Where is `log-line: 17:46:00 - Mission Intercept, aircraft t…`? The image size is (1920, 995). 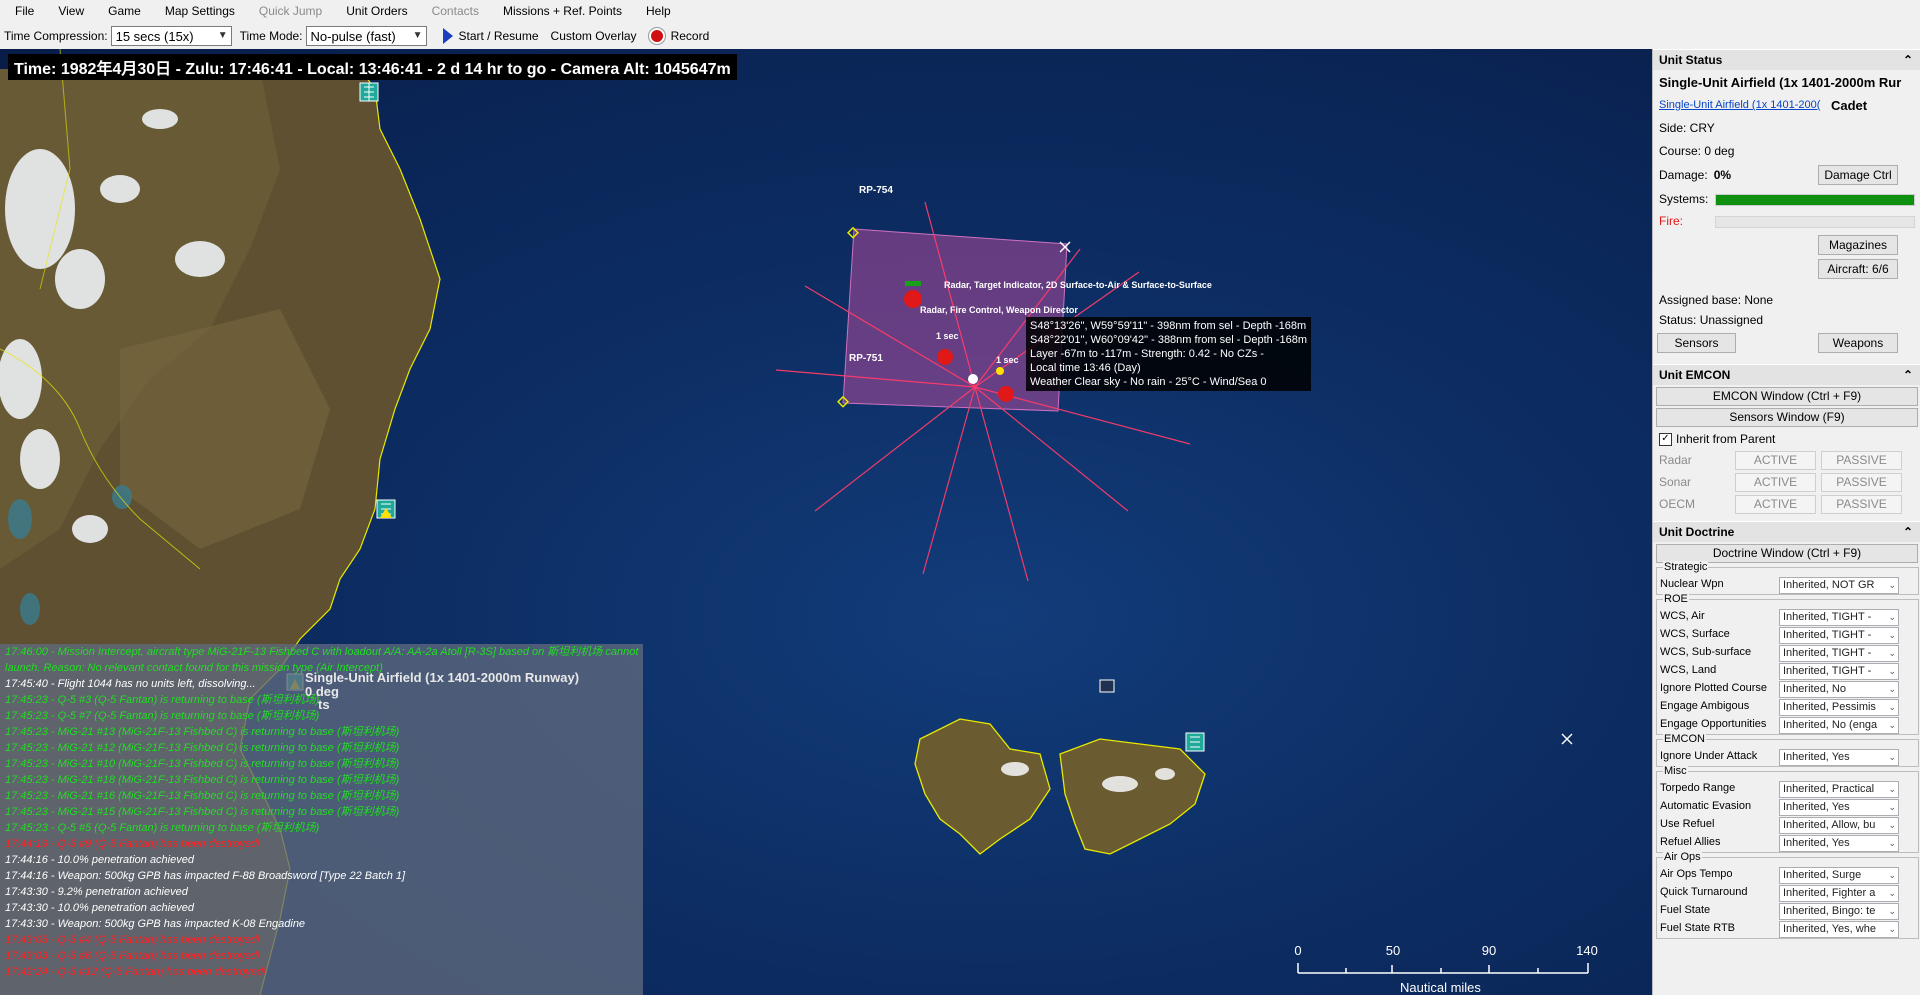 log-line: 17:46:00 - Mission Intercept, aircraft t… is located at coordinates (322, 652).